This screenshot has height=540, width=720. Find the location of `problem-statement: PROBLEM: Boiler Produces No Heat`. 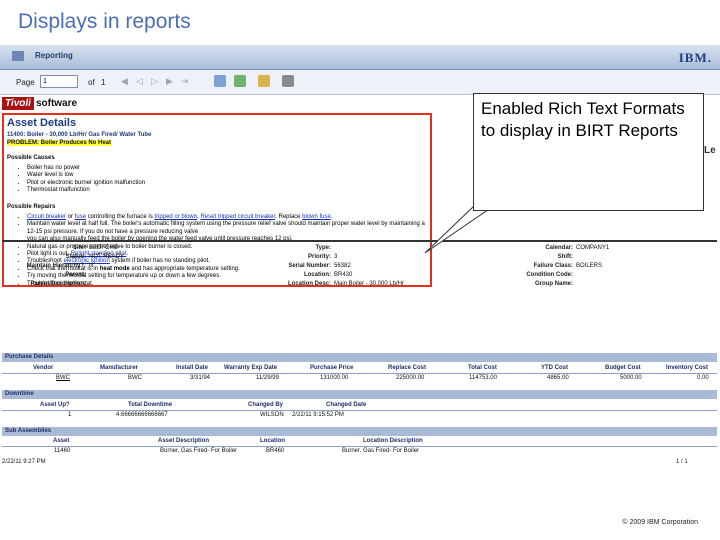

problem-statement: PROBLEM: Boiler Produces No Heat is located at coordinates (59, 143).